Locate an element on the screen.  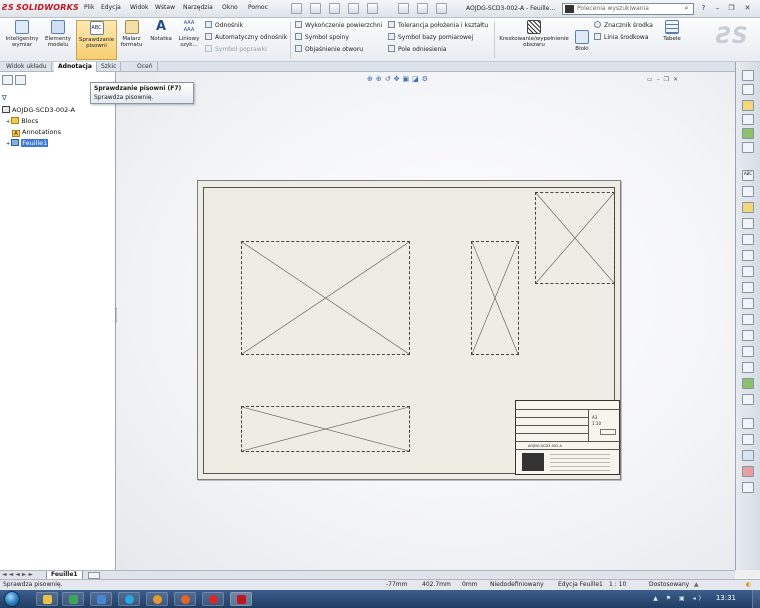
hide-show-icon: ◪ is located at coordinates (417, 79).